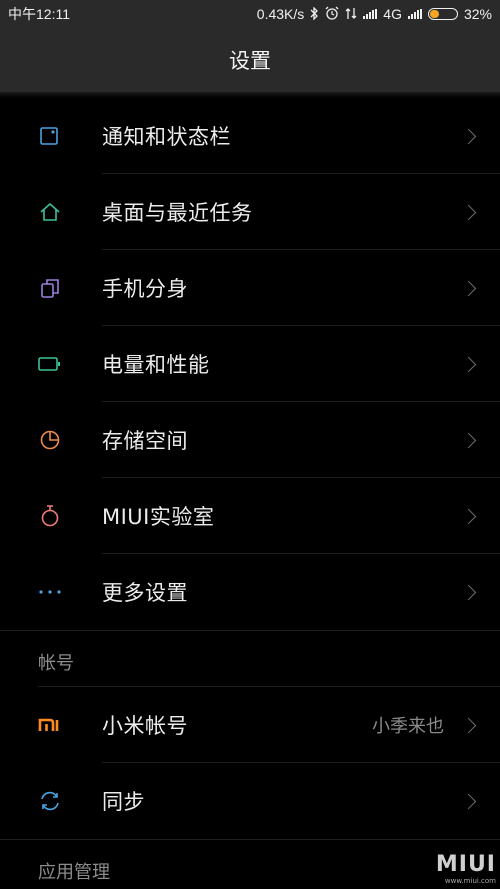  I want to click on setting-label: 存储空间, so click(145, 441).